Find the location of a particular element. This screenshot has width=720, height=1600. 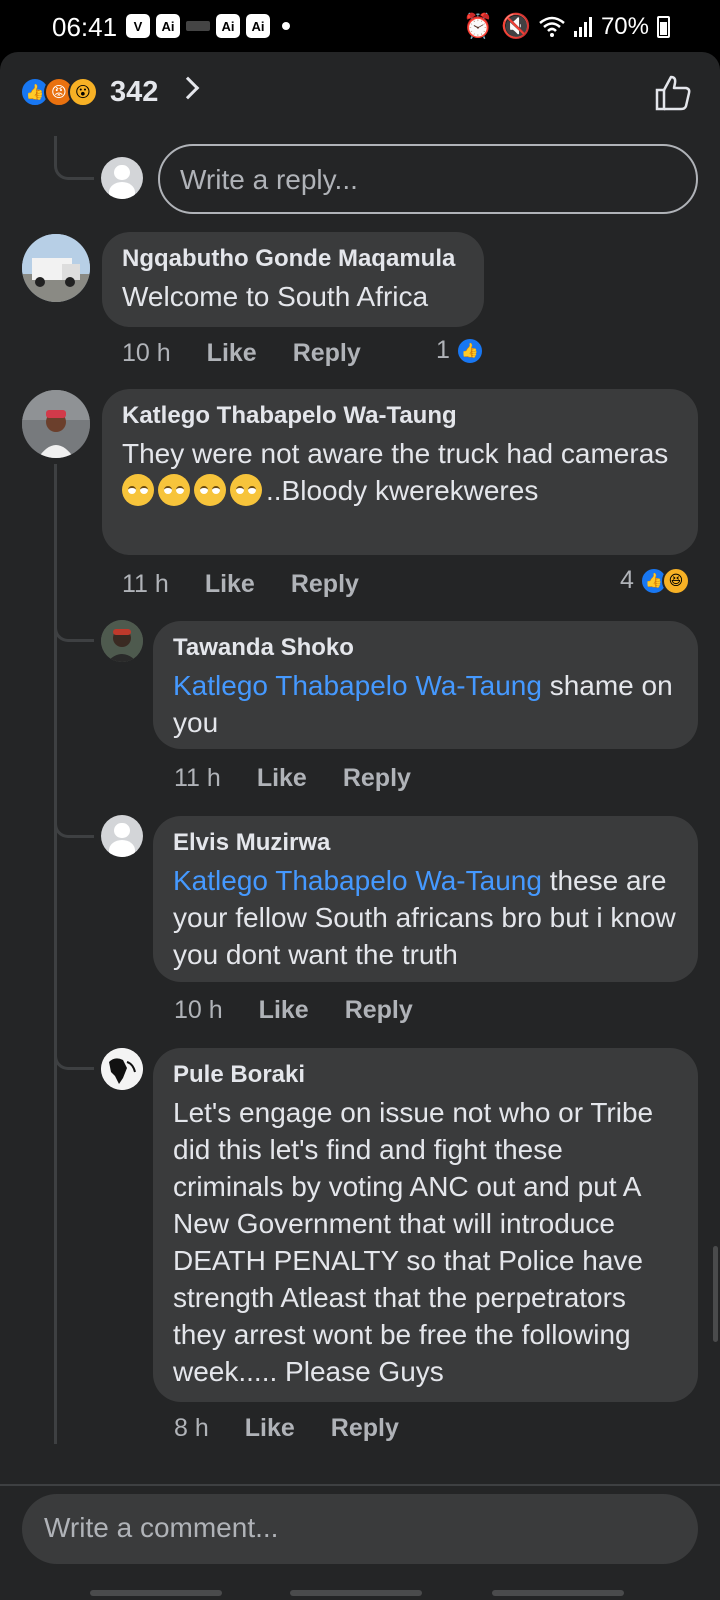

signal-icon is located at coordinates (582, 26).